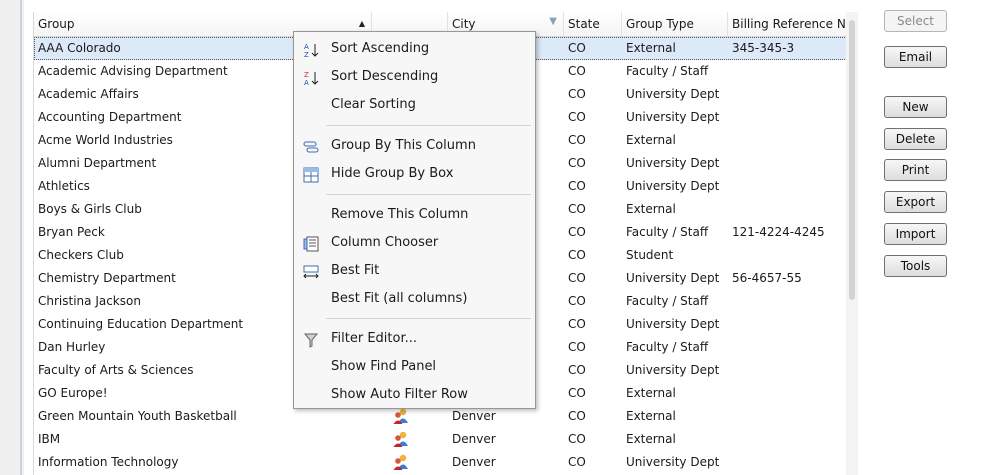 This screenshot has width=1003, height=475. I want to click on menu-item-column-chooser: Column Chooser, so click(414, 243).